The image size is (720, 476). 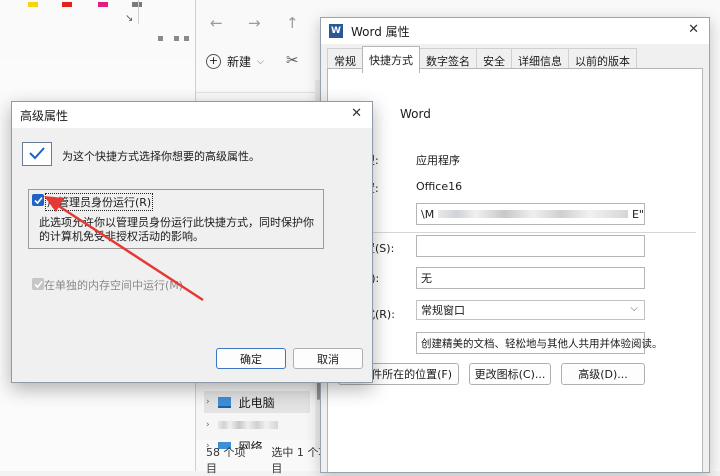 I want to click on nav-item-blurred: ›, so click(x=242, y=425).